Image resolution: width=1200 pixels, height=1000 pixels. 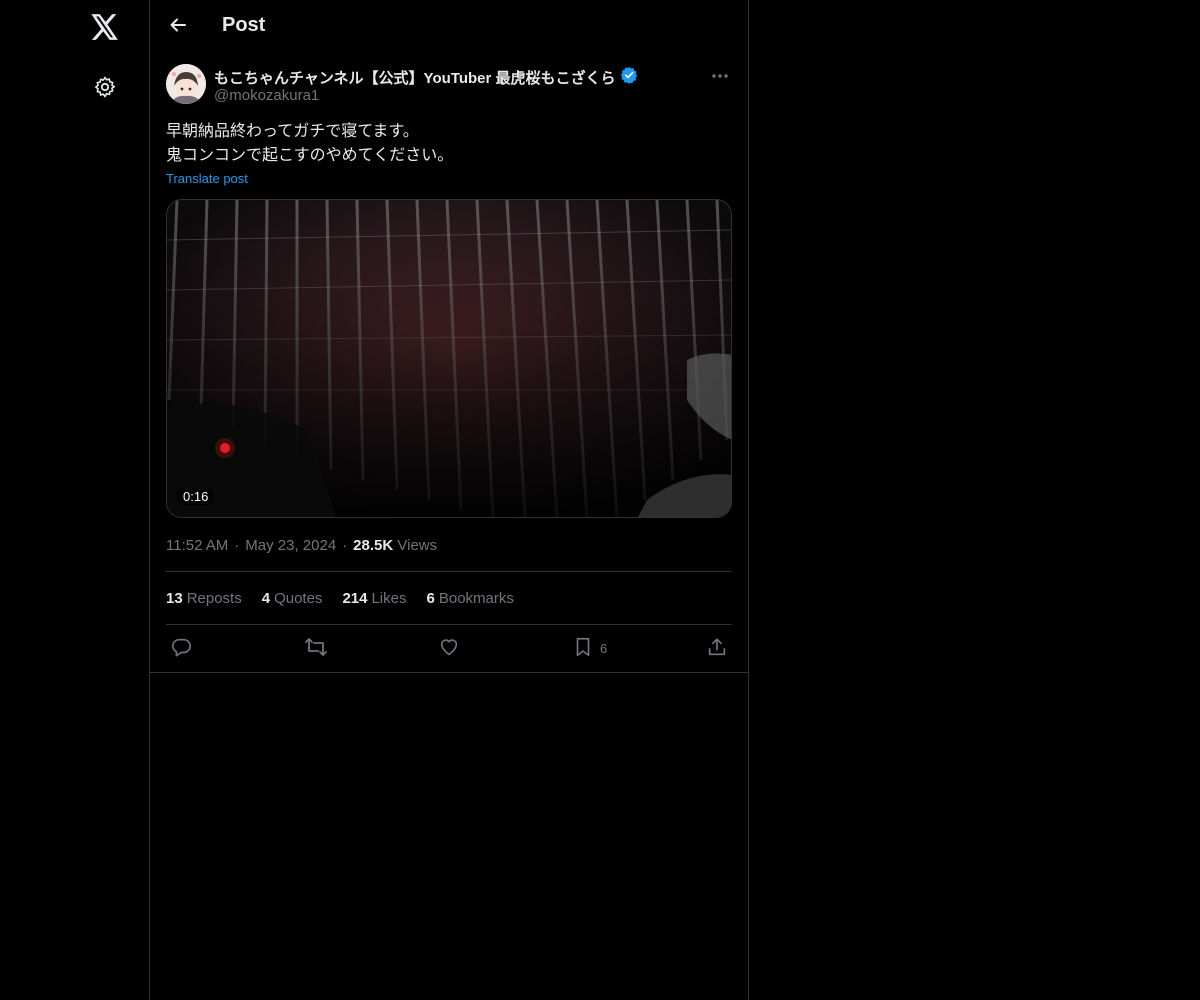 I want to click on reply-icon, so click(x=181, y=648).